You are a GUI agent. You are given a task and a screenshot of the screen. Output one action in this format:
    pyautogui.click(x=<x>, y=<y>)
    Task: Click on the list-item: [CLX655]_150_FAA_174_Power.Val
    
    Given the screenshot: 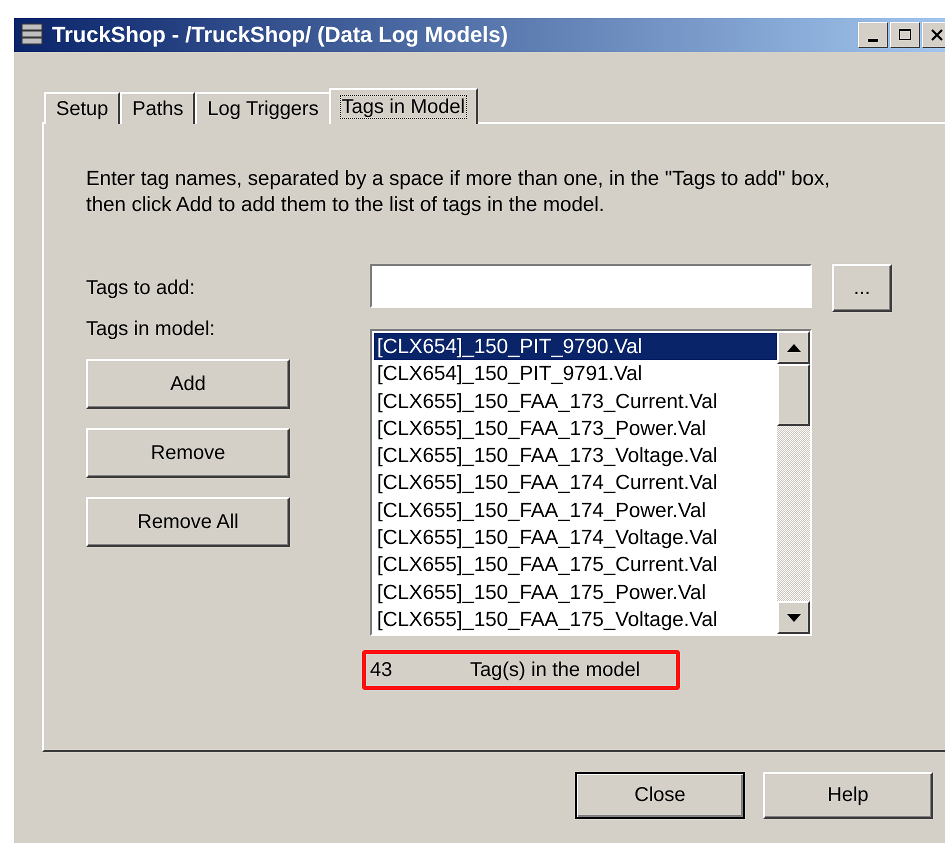 What is the action you would take?
    pyautogui.click(x=575, y=510)
    